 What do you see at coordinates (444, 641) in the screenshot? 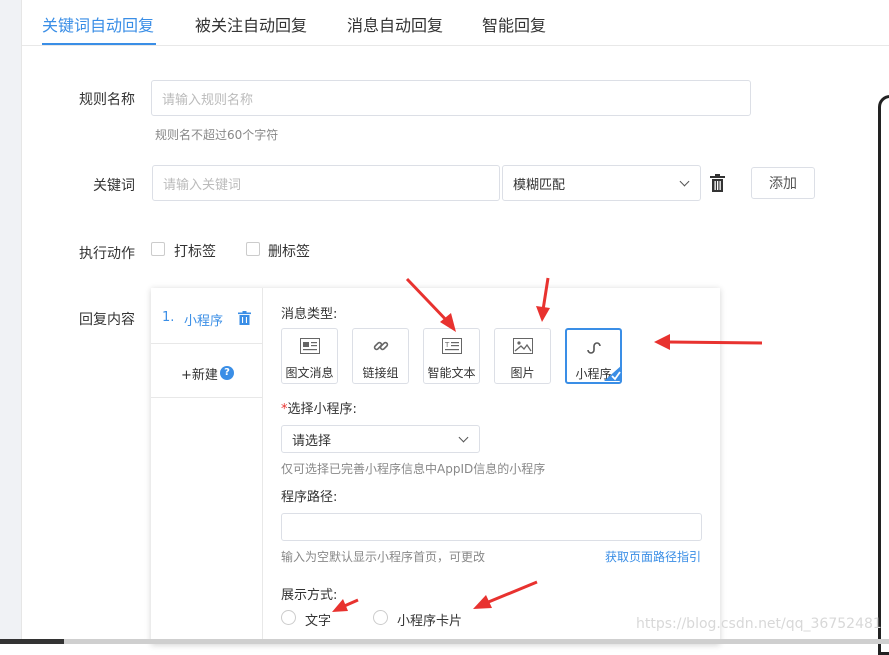
I see `bottom-scrollbar` at bounding box center [444, 641].